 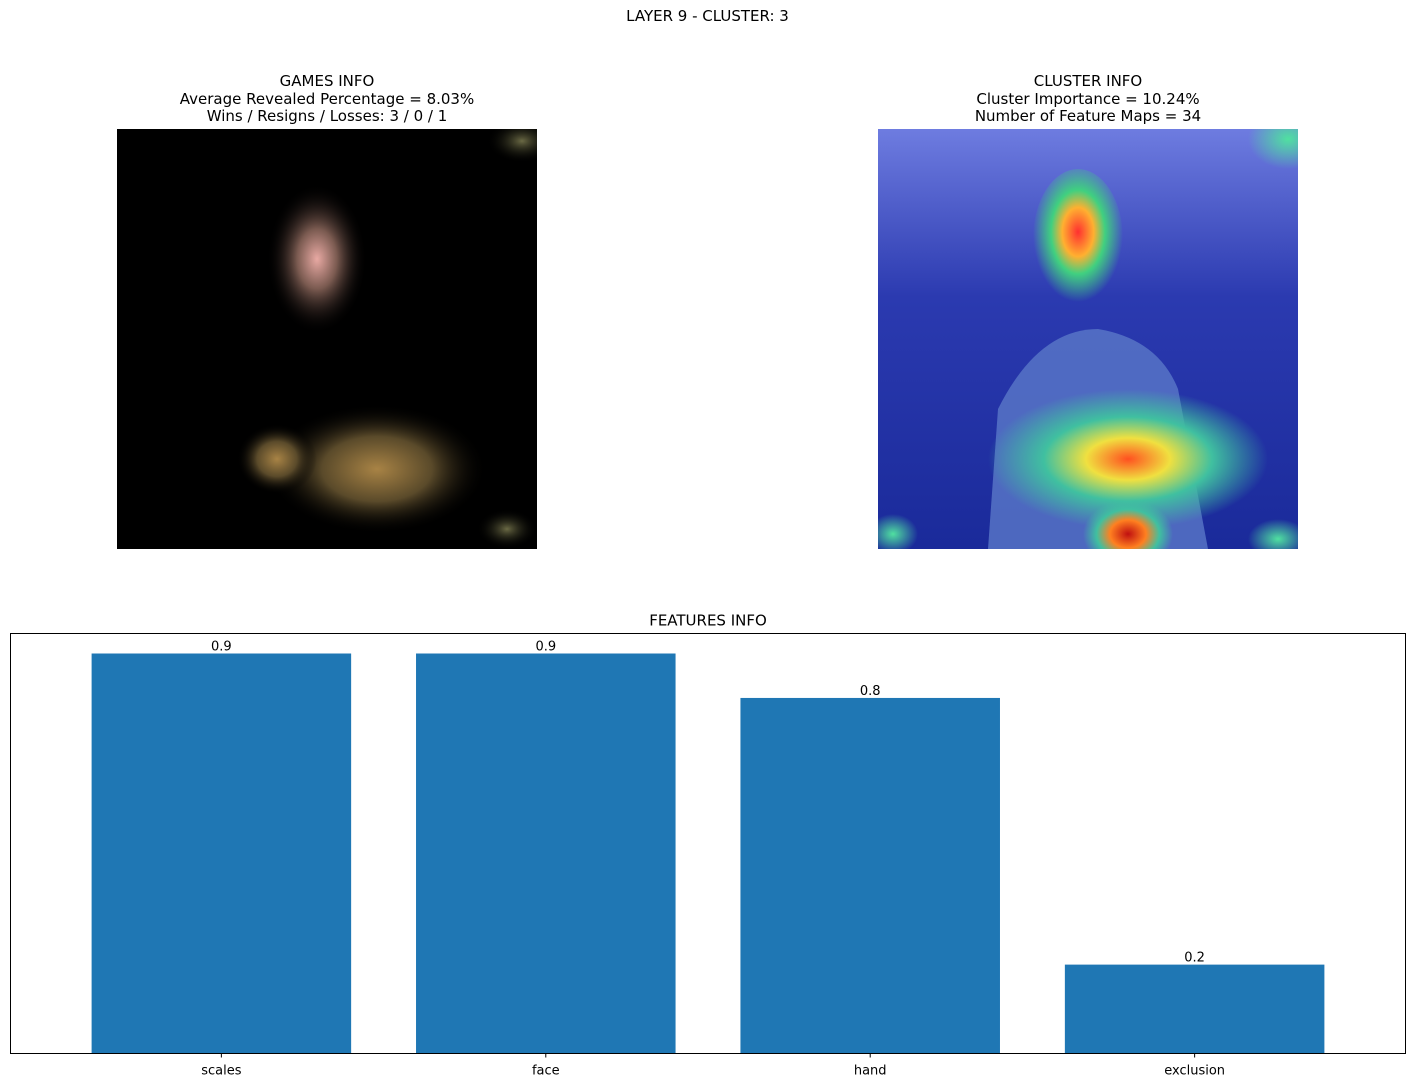 I want to click on bar-scales, so click(x=221, y=853).